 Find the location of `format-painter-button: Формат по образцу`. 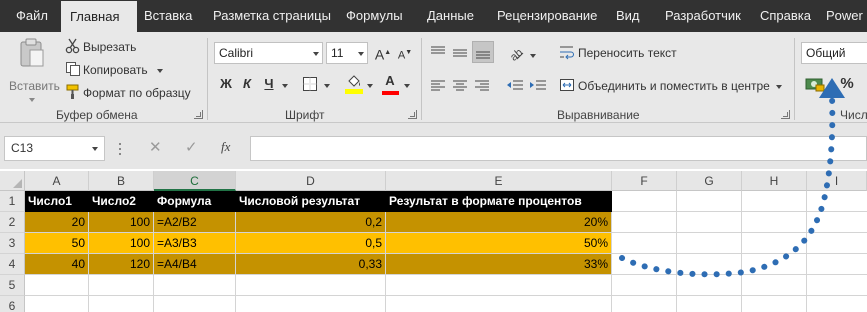

format-painter-button: Формат по образцу is located at coordinates (137, 93).